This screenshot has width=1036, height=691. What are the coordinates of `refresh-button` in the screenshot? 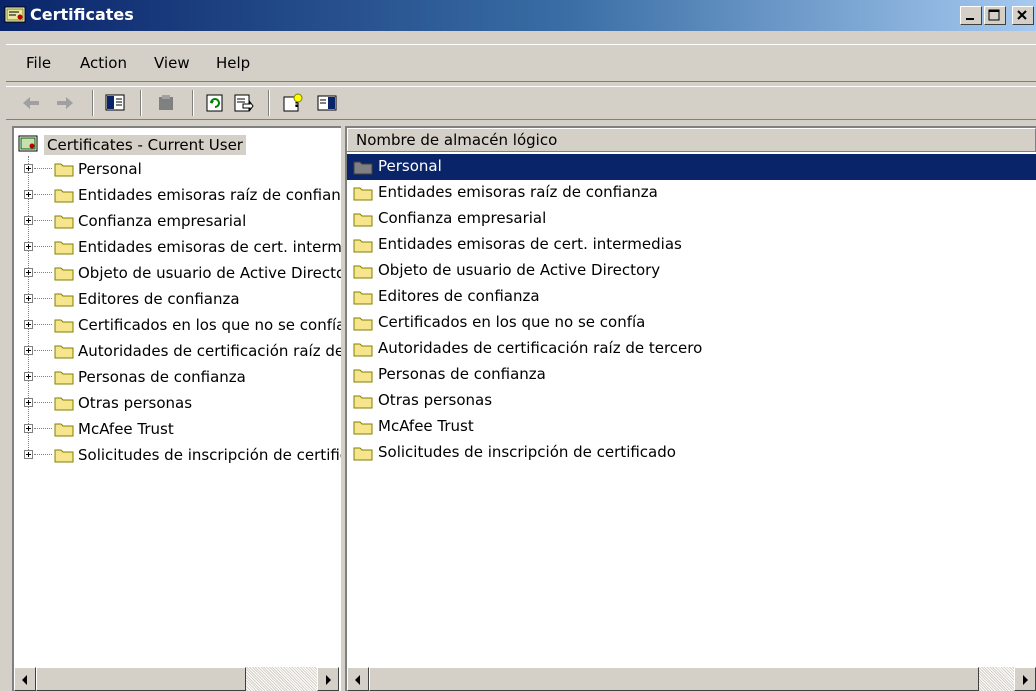 It's located at (215, 103).